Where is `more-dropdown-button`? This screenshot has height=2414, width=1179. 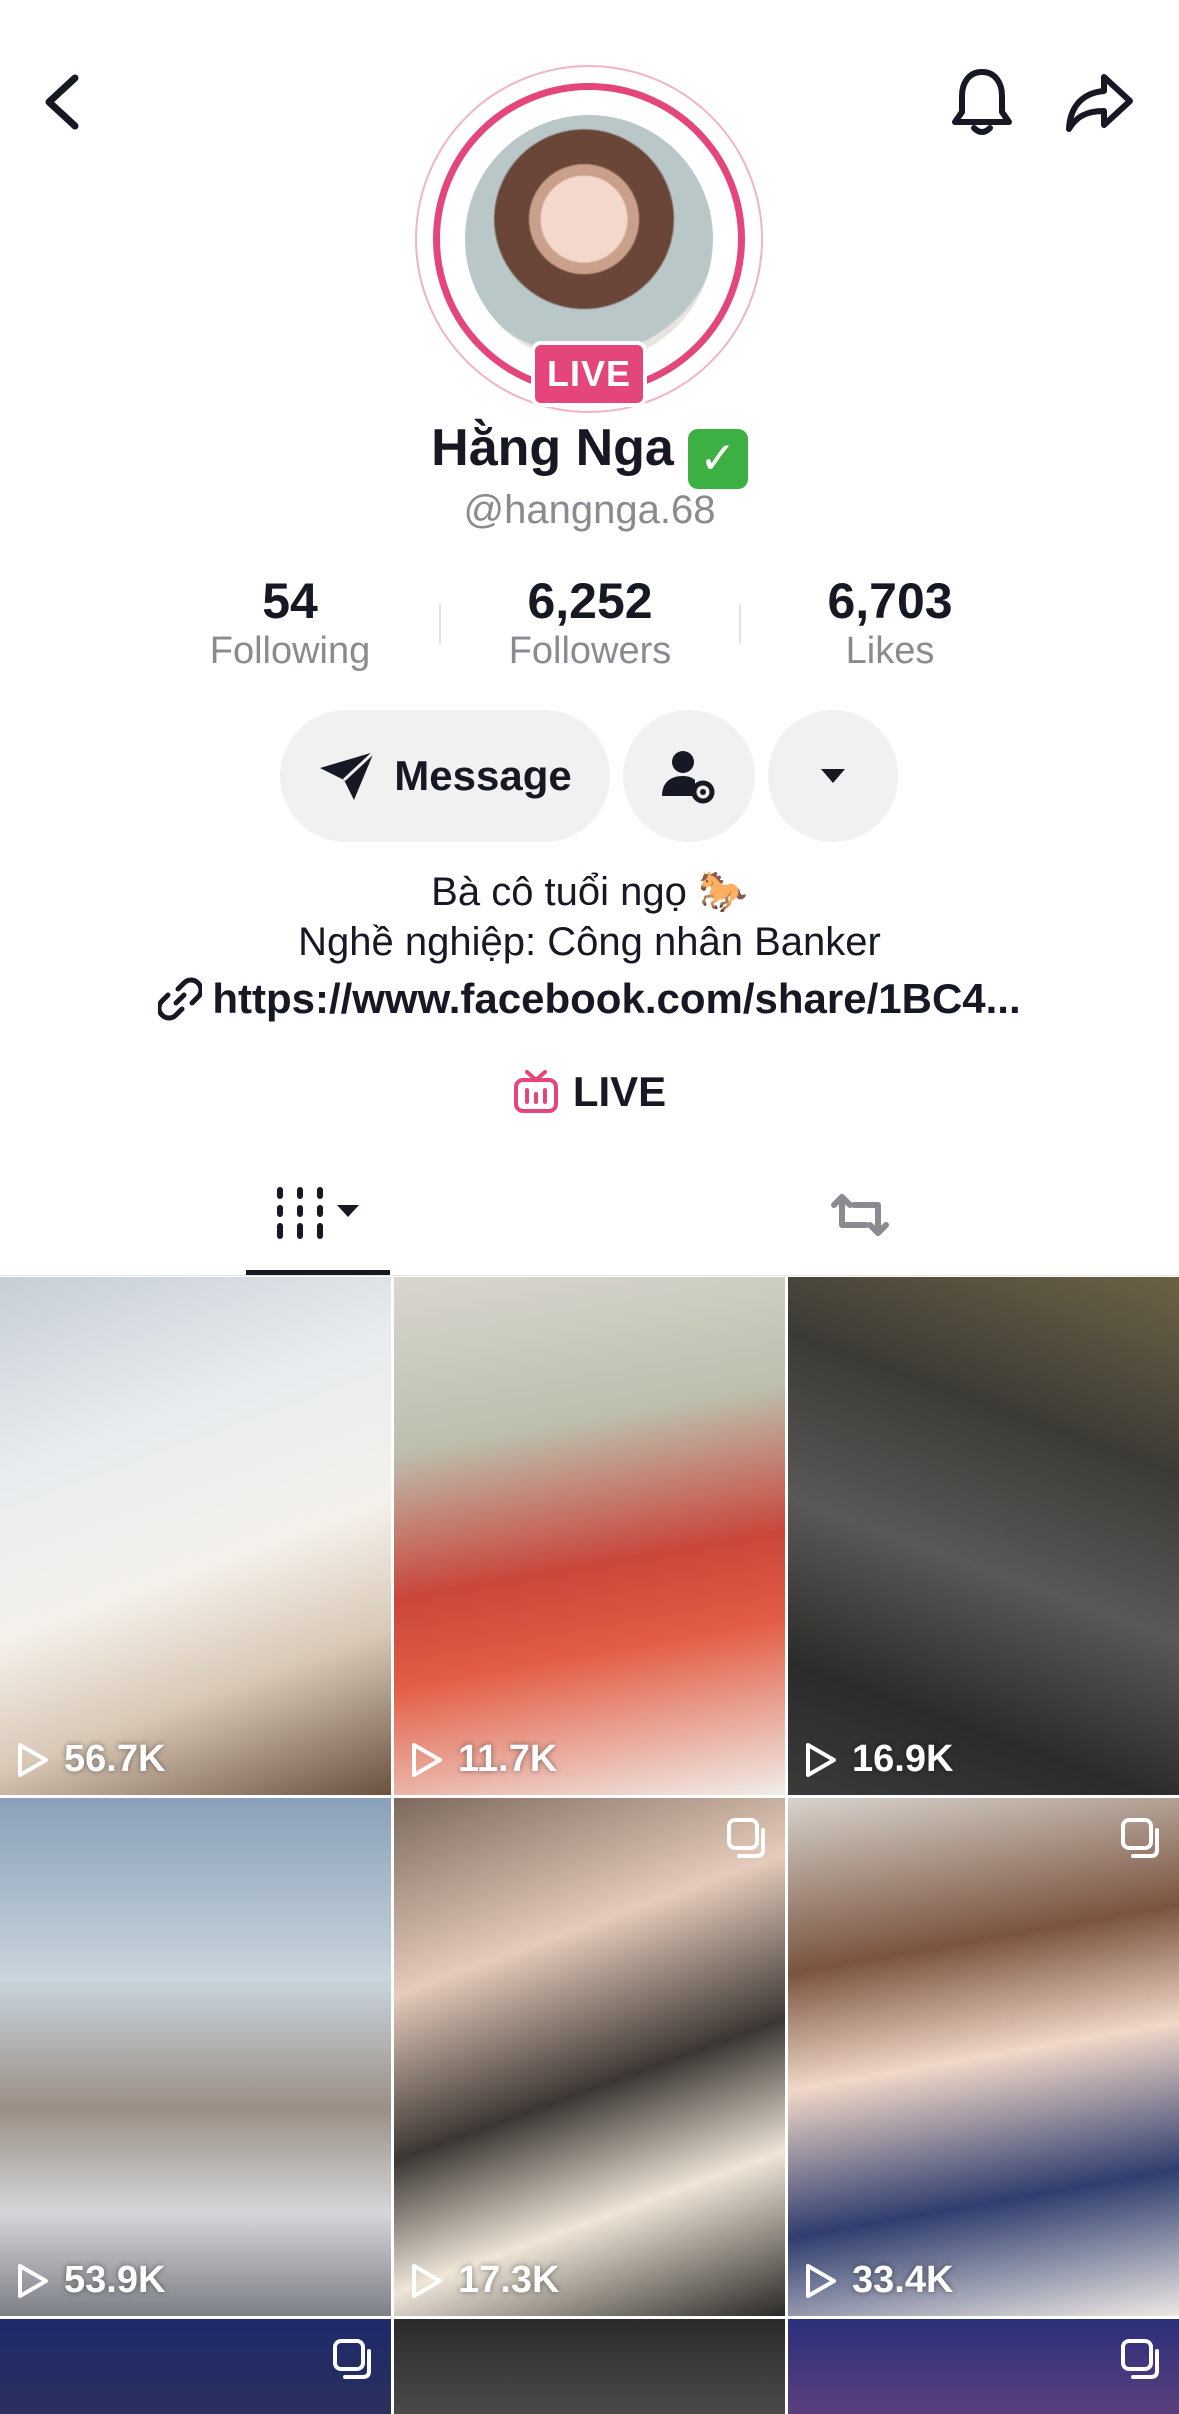
more-dropdown-button is located at coordinates (833, 776).